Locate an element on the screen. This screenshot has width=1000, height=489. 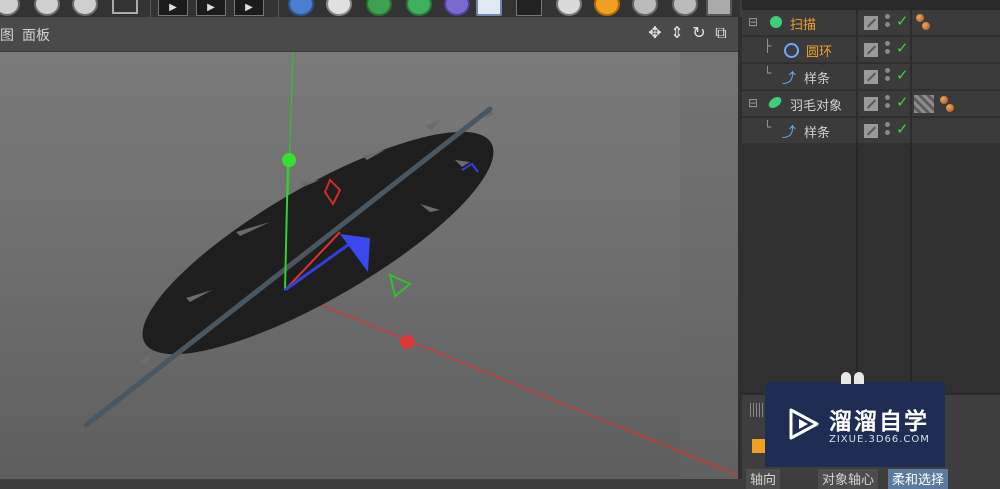
tab-object-axis: 对象轴心 is located at coordinates (848, 479).